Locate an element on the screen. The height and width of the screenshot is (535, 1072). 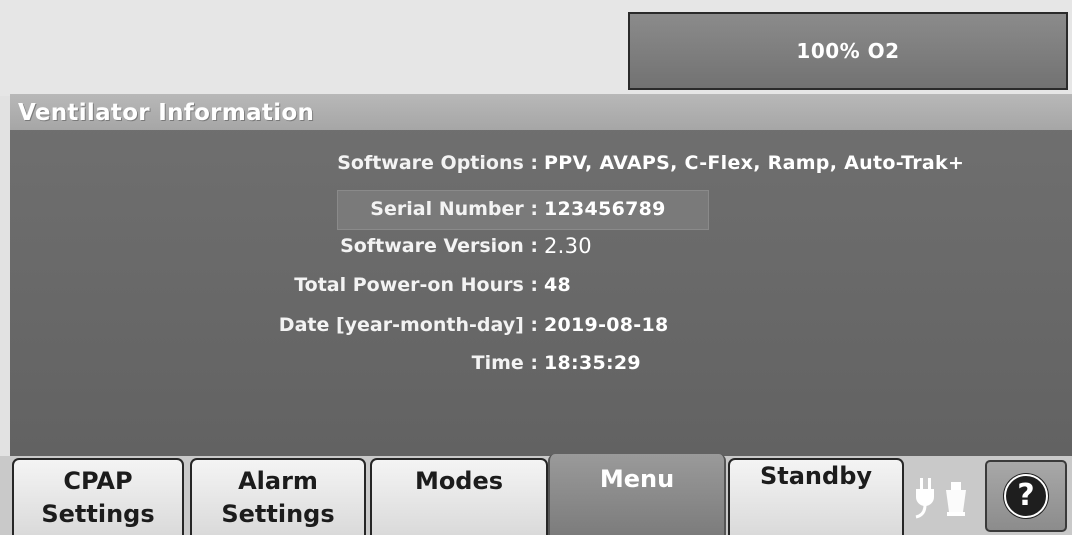
info-row-software-version: Software Version : 2.30 is located at coordinates (541, 246).